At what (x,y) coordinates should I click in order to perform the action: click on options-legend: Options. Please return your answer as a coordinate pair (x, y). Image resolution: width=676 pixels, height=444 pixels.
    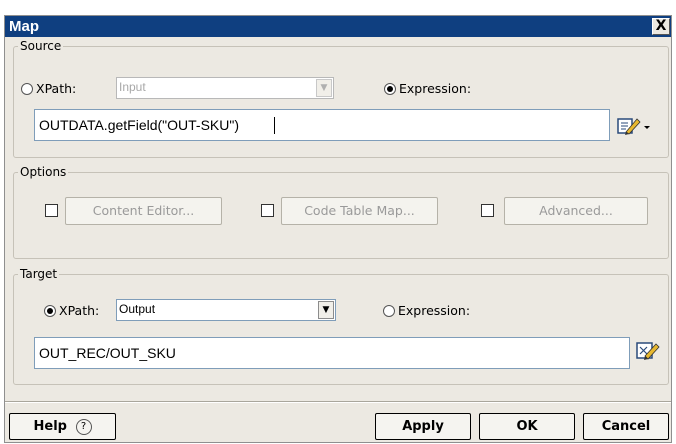
    Looking at the image, I should click on (43, 172).